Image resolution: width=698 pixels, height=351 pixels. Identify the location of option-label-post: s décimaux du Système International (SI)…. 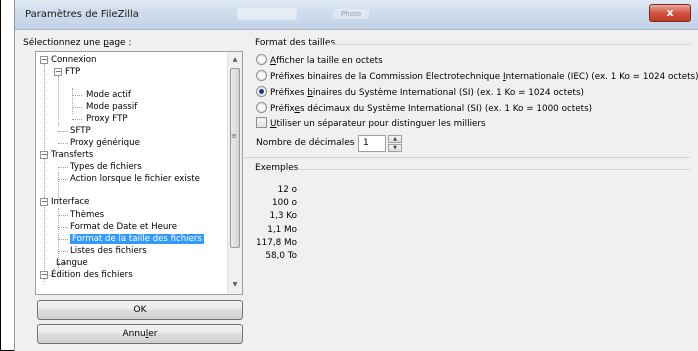
(446, 109).